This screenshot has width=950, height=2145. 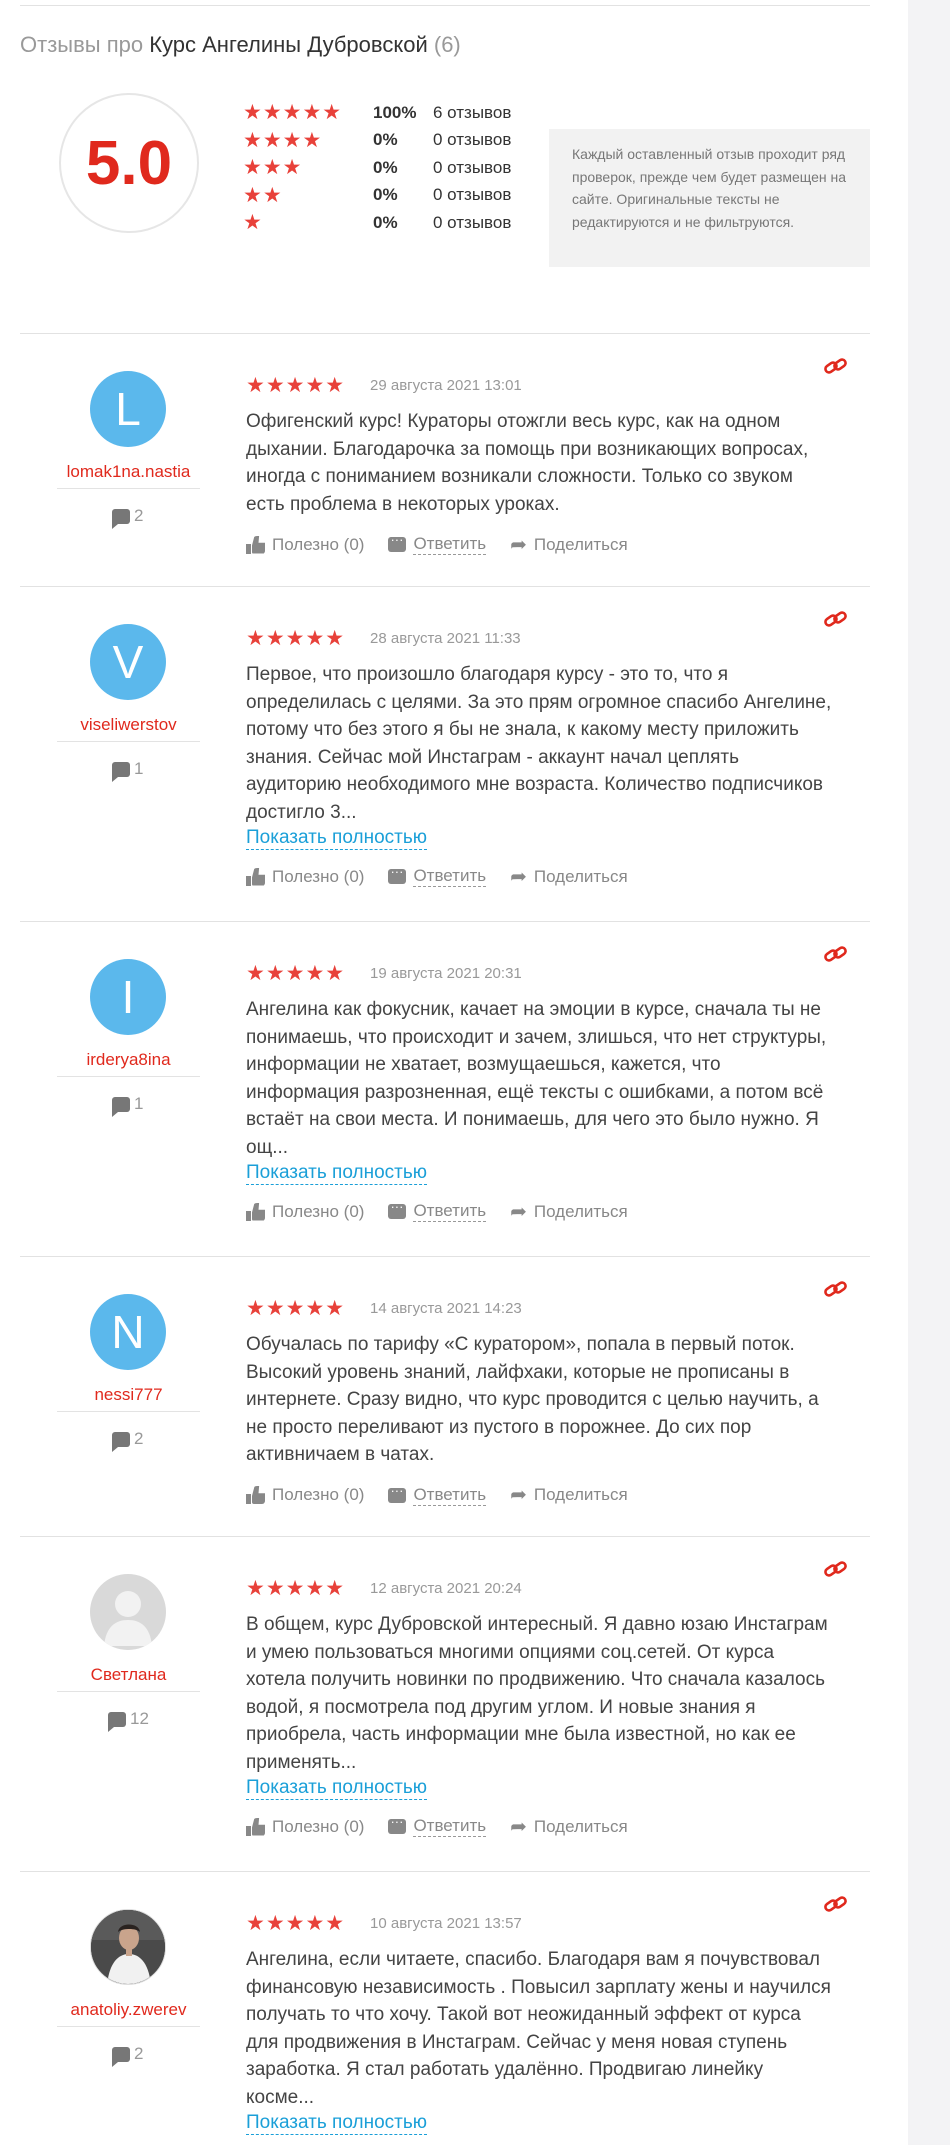 I want to click on review-meta: ★★★★★ 14 августа 2021 14:23, so click(x=541, y=1308).